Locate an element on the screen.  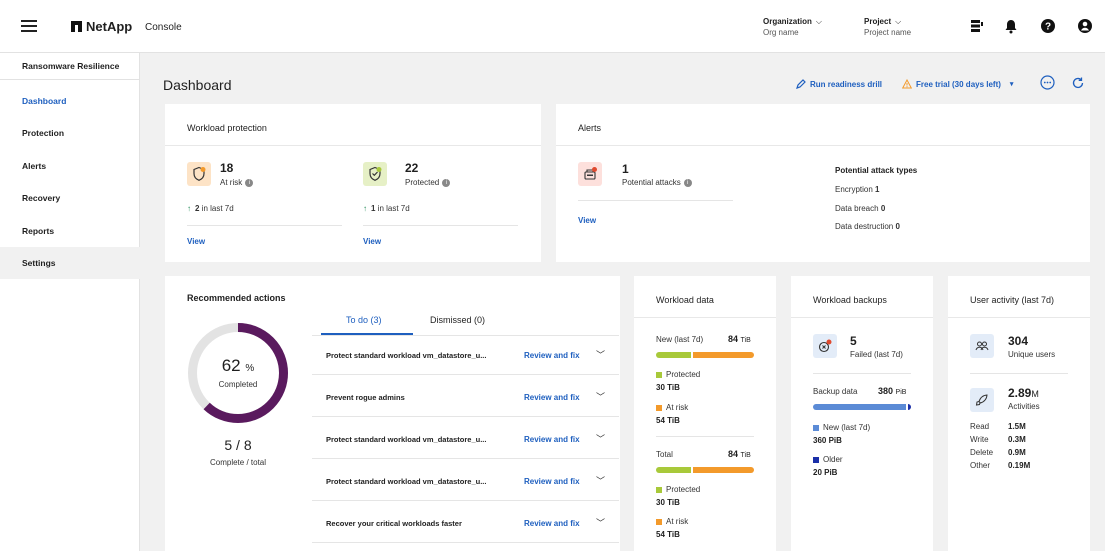
free-trial-dropdown: Free trial (30 days left) ▾ is located at coordinates (957, 84).